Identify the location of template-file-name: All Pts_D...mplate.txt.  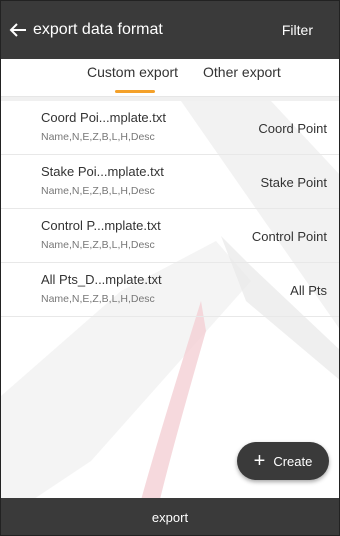
(101, 279).